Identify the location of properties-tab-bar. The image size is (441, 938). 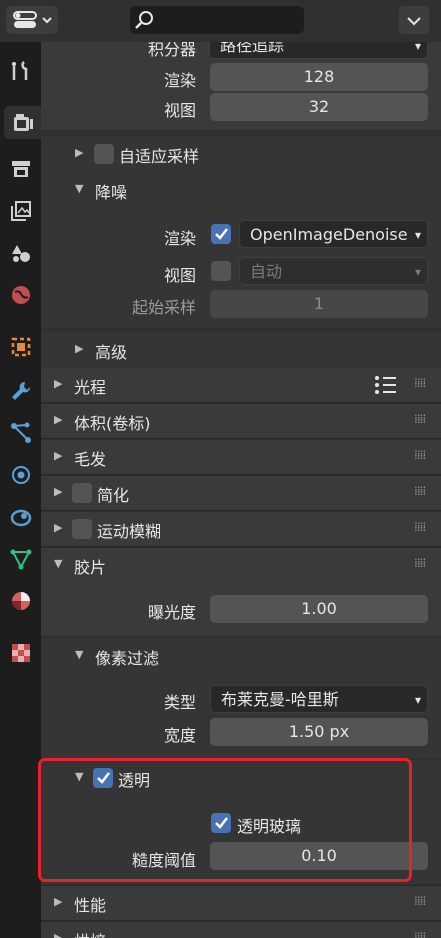
(20, 490).